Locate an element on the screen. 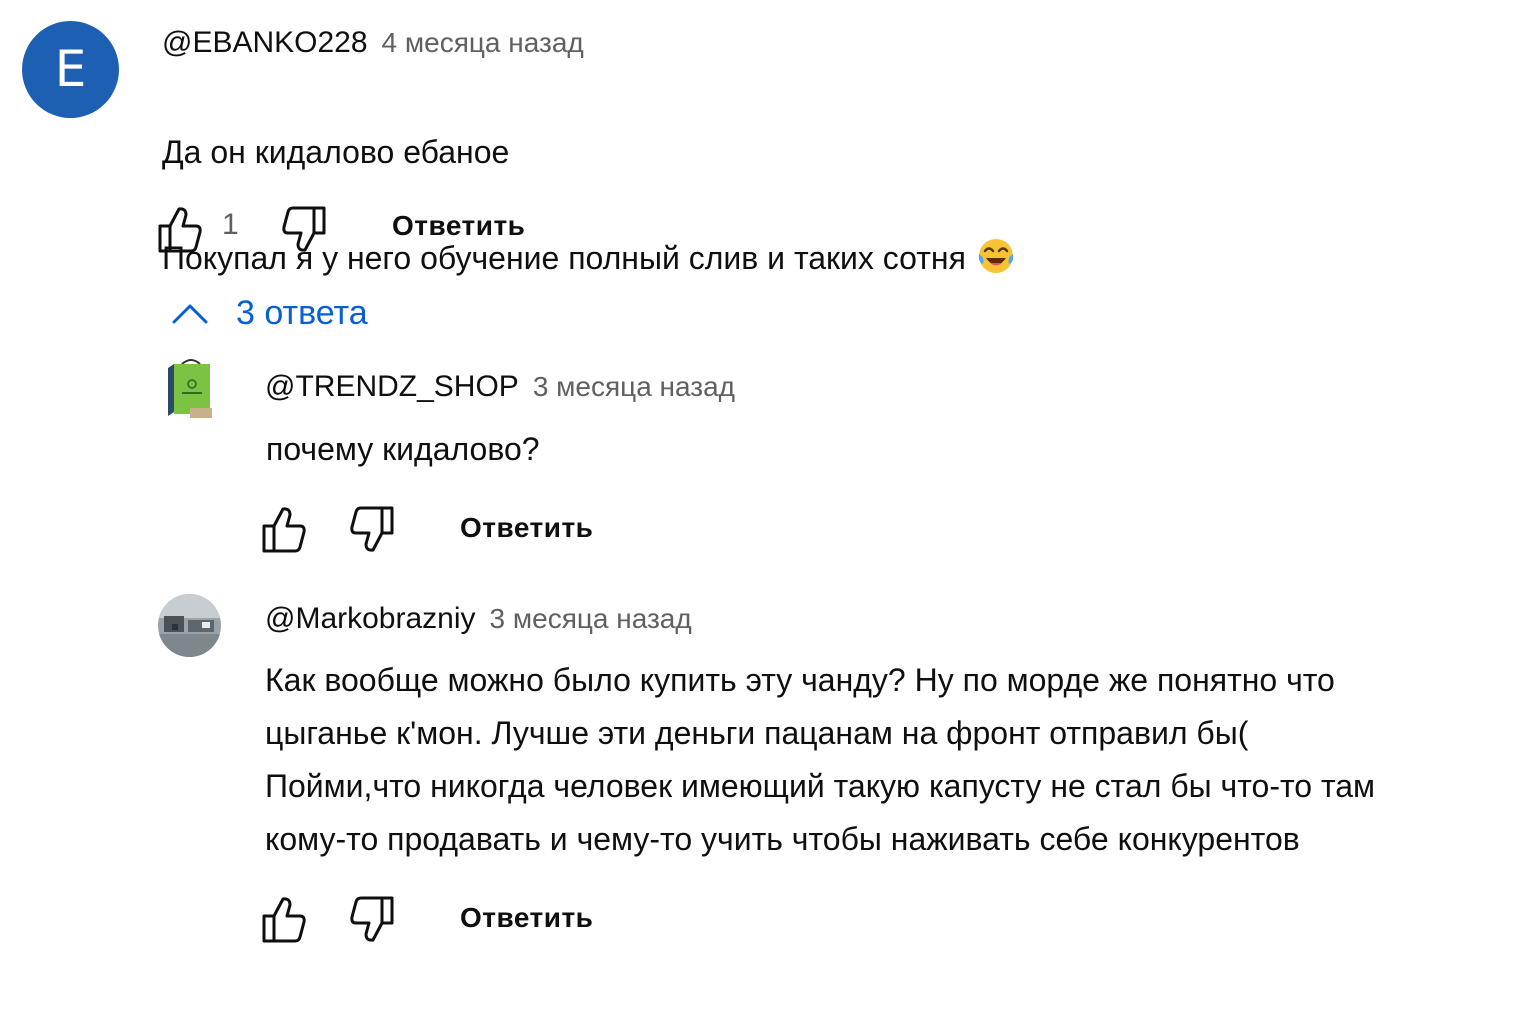 The height and width of the screenshot is (1024, 1536). laughing-emoji-icon is located at coordinates (996, 256).